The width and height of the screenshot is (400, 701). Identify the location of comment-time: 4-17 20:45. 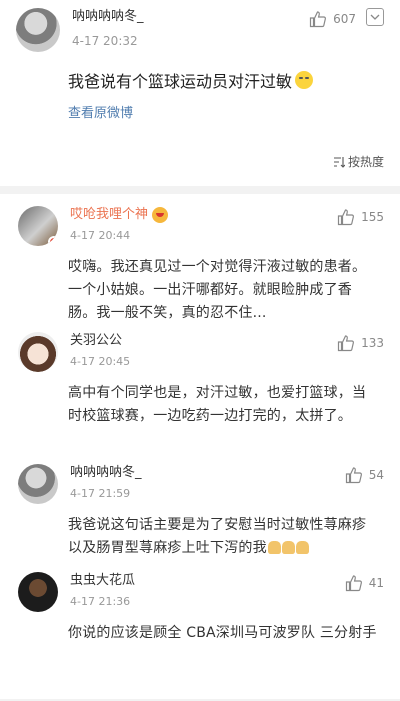
(100, 361).